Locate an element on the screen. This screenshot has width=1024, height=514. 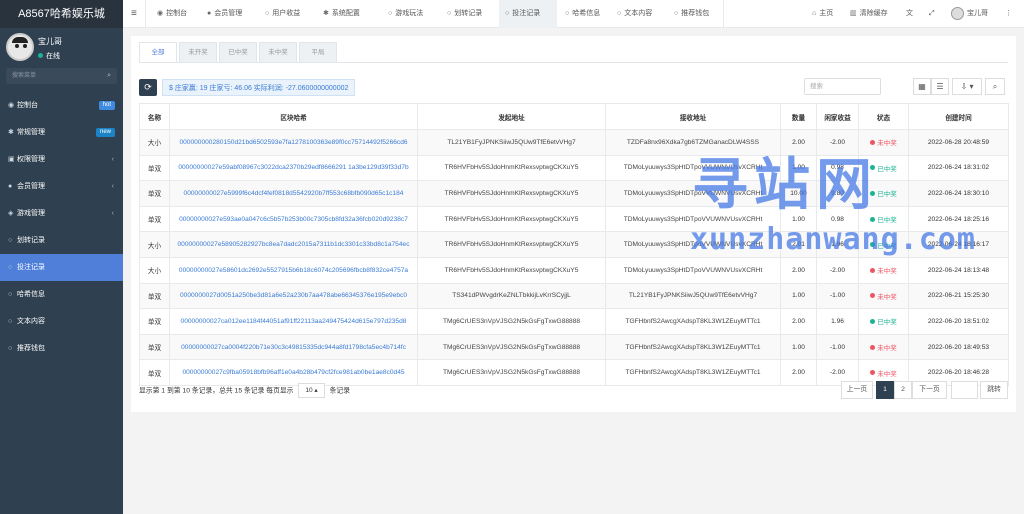
sidebar-item-2: ▣ 权限管理 ‹ is located at coordinates (61, 159).